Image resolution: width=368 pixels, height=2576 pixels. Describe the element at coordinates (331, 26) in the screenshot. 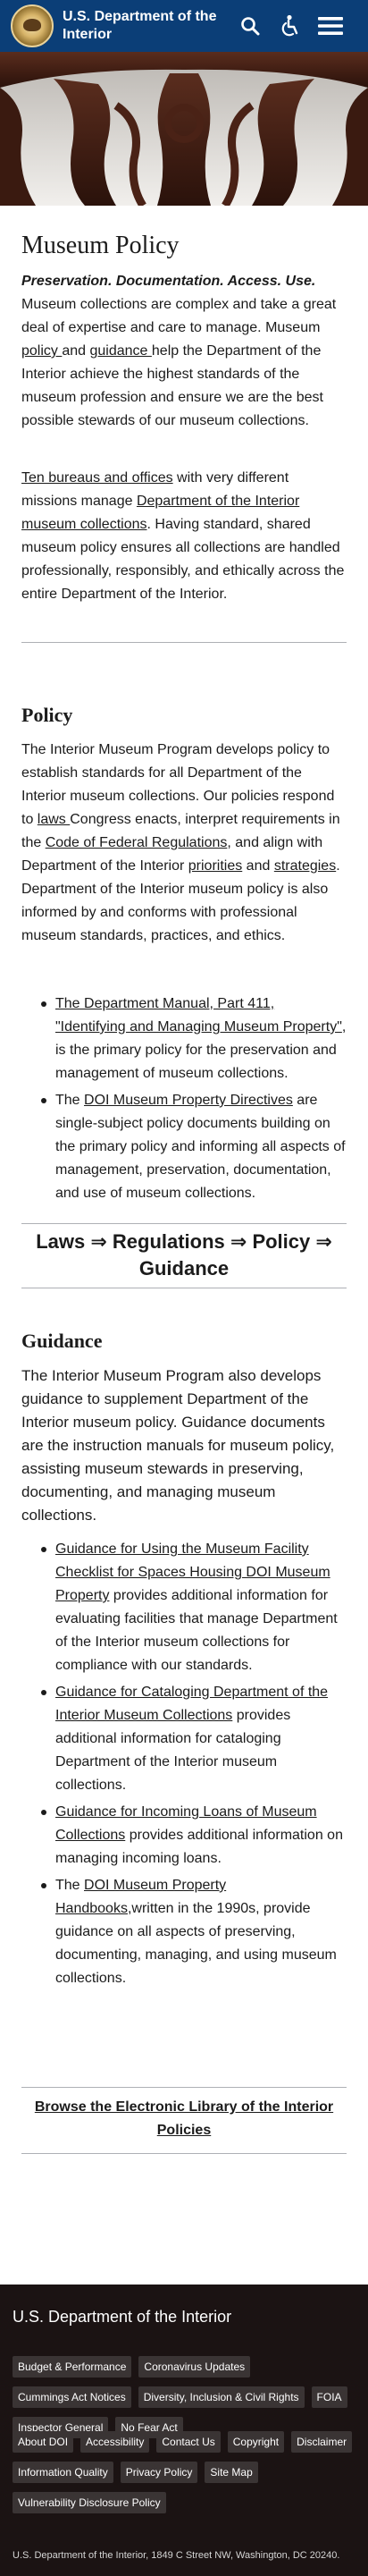

I see `menu-icon` at that location.